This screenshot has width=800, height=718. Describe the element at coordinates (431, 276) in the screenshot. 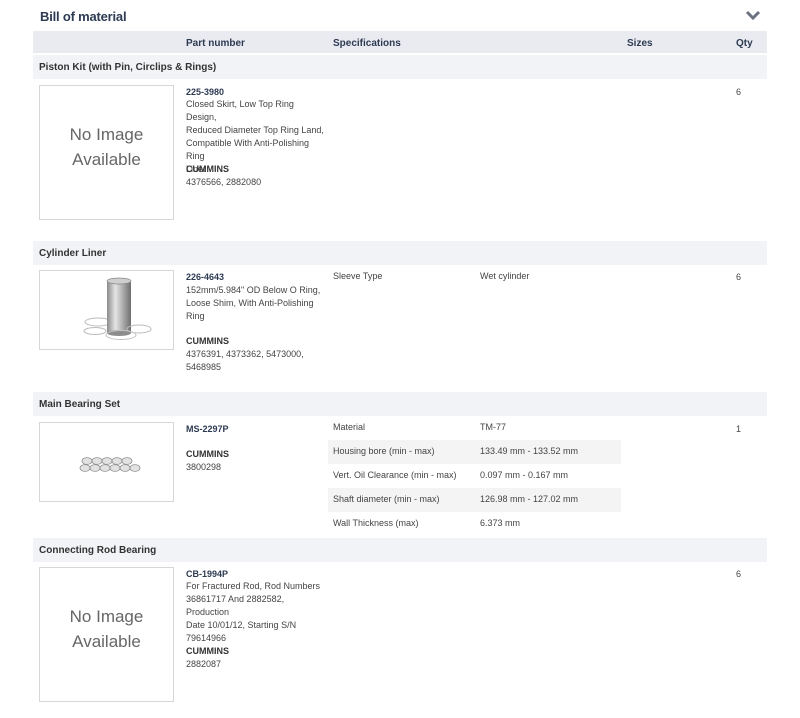

I see `spec-row: Sleeve Type Wet cylinder` at that location.